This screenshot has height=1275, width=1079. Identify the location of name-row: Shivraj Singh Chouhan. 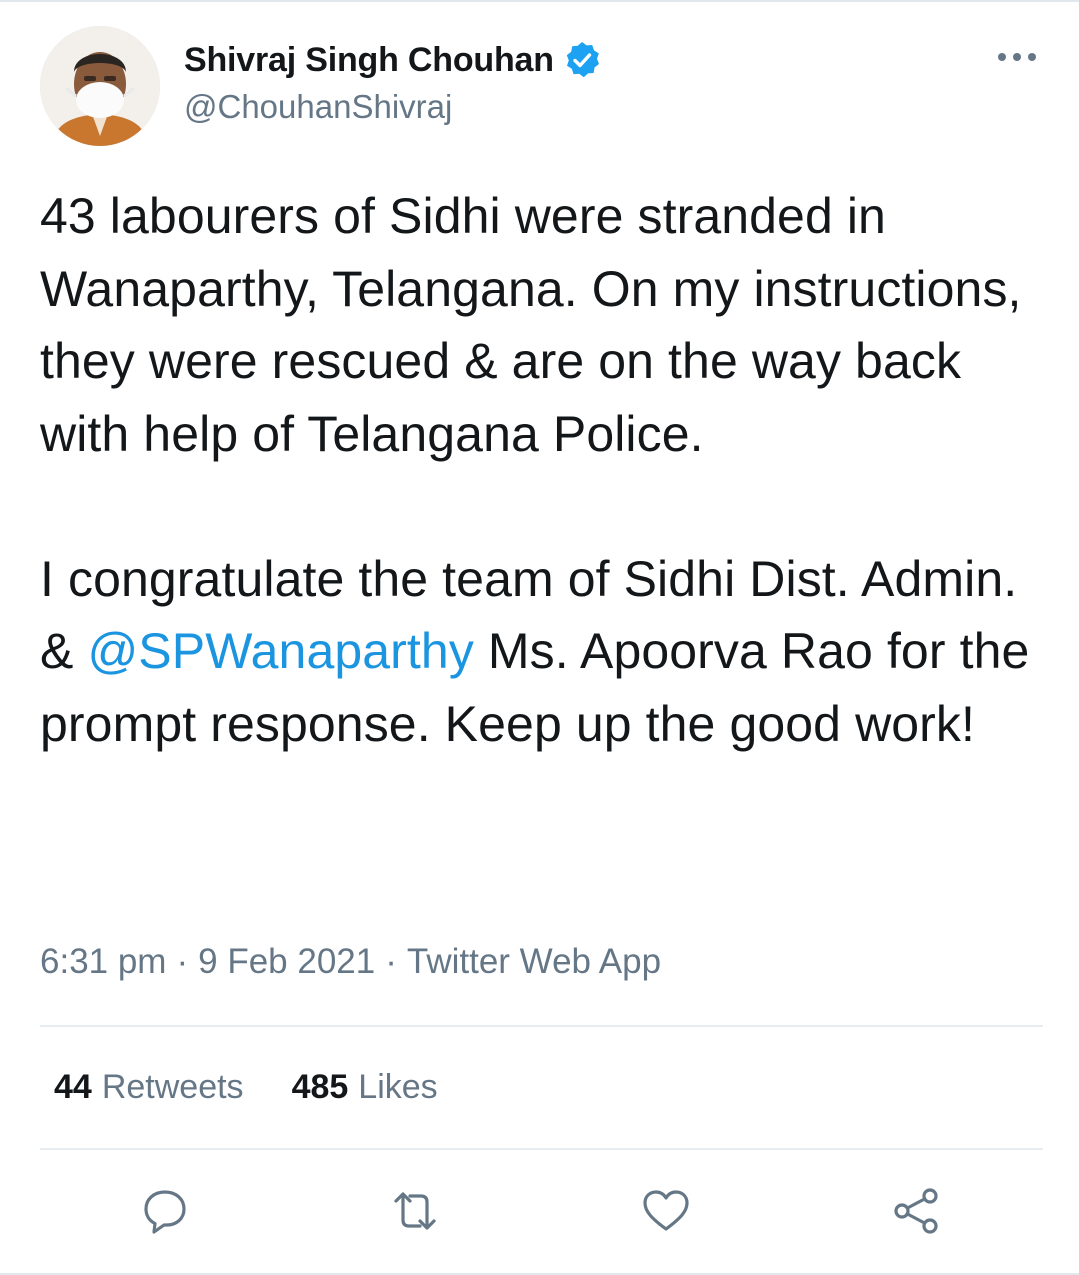
(393, 60).